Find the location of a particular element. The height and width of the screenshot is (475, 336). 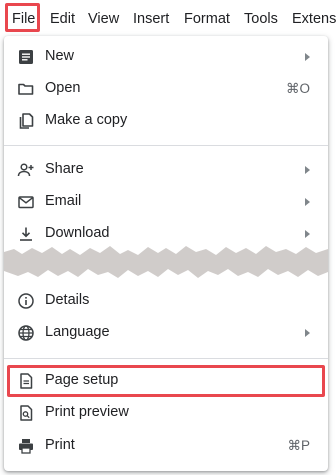

download-icon is located at coordinates (26, 234).